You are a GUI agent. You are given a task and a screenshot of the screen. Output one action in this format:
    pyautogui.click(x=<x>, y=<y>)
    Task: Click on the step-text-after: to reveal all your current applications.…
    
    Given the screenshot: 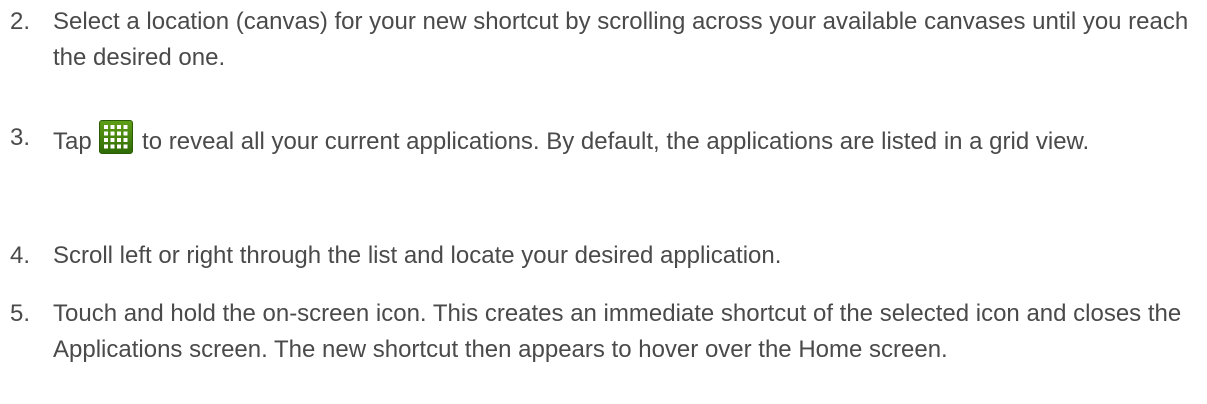 What is the action you would take?
    pyautogui.click(x=616, y=141)
    